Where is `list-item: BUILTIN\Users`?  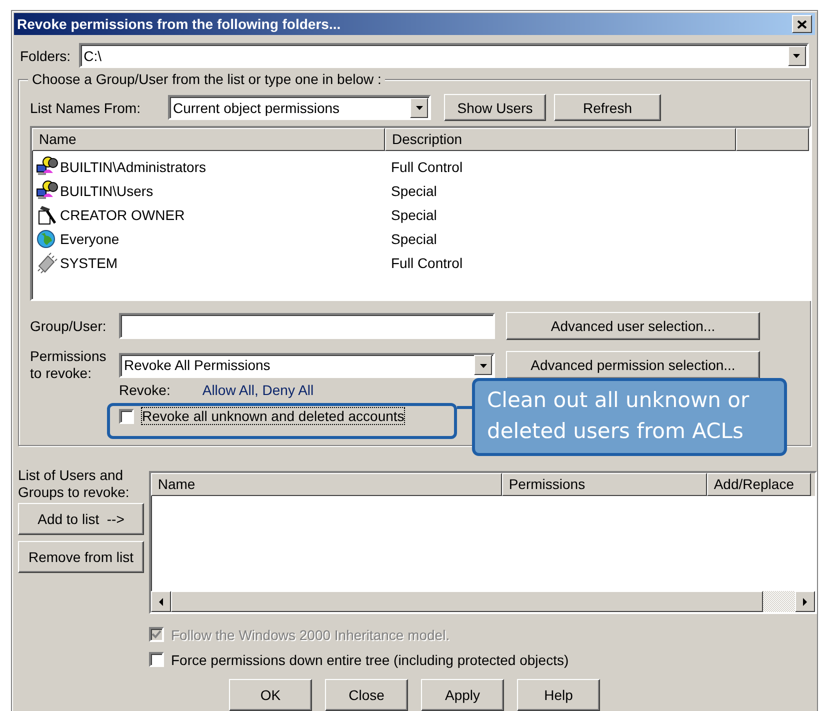 list-item: BUILTIN\Users is located at coordinates (208, 191).